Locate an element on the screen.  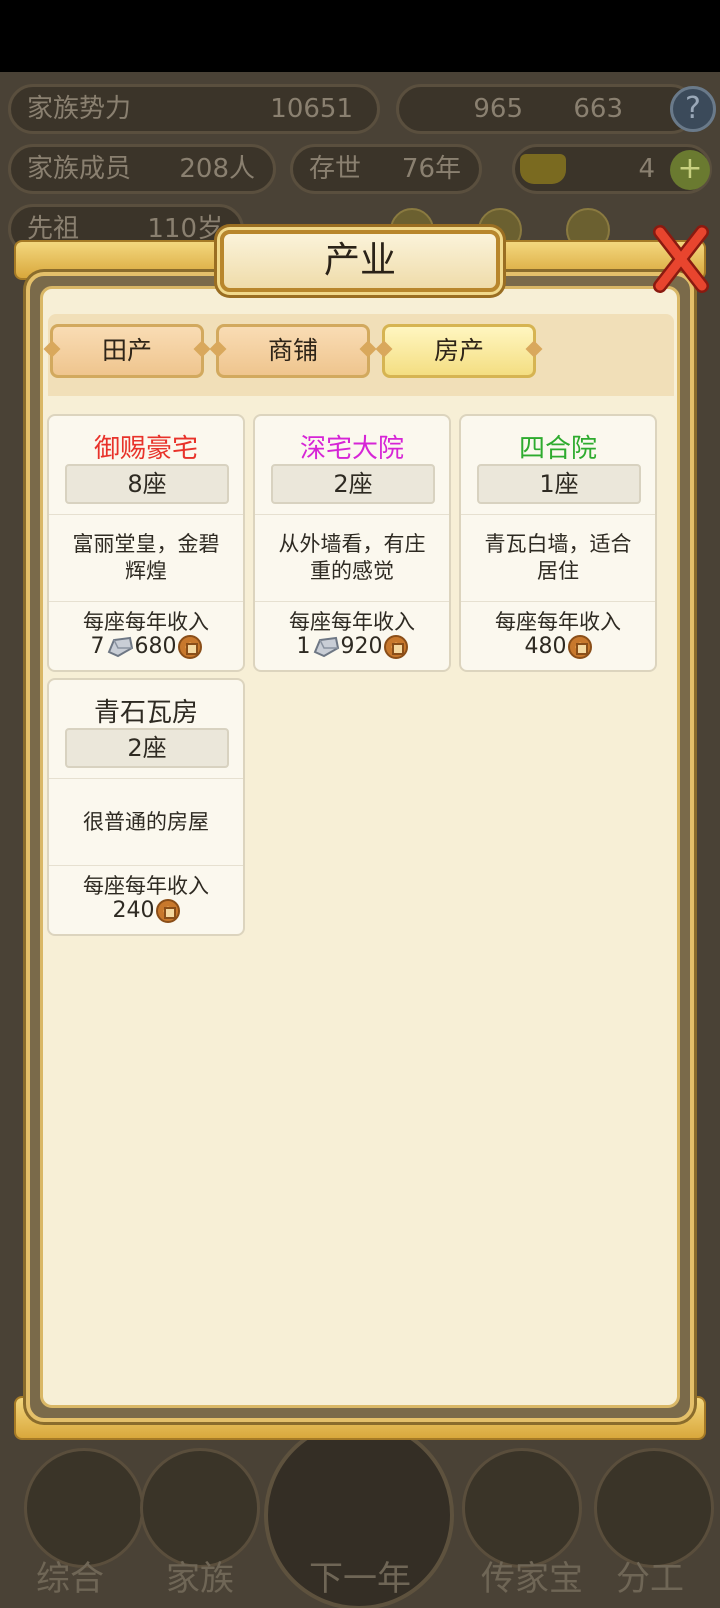
nav-family-icon is located at coordinates (200, 1508).